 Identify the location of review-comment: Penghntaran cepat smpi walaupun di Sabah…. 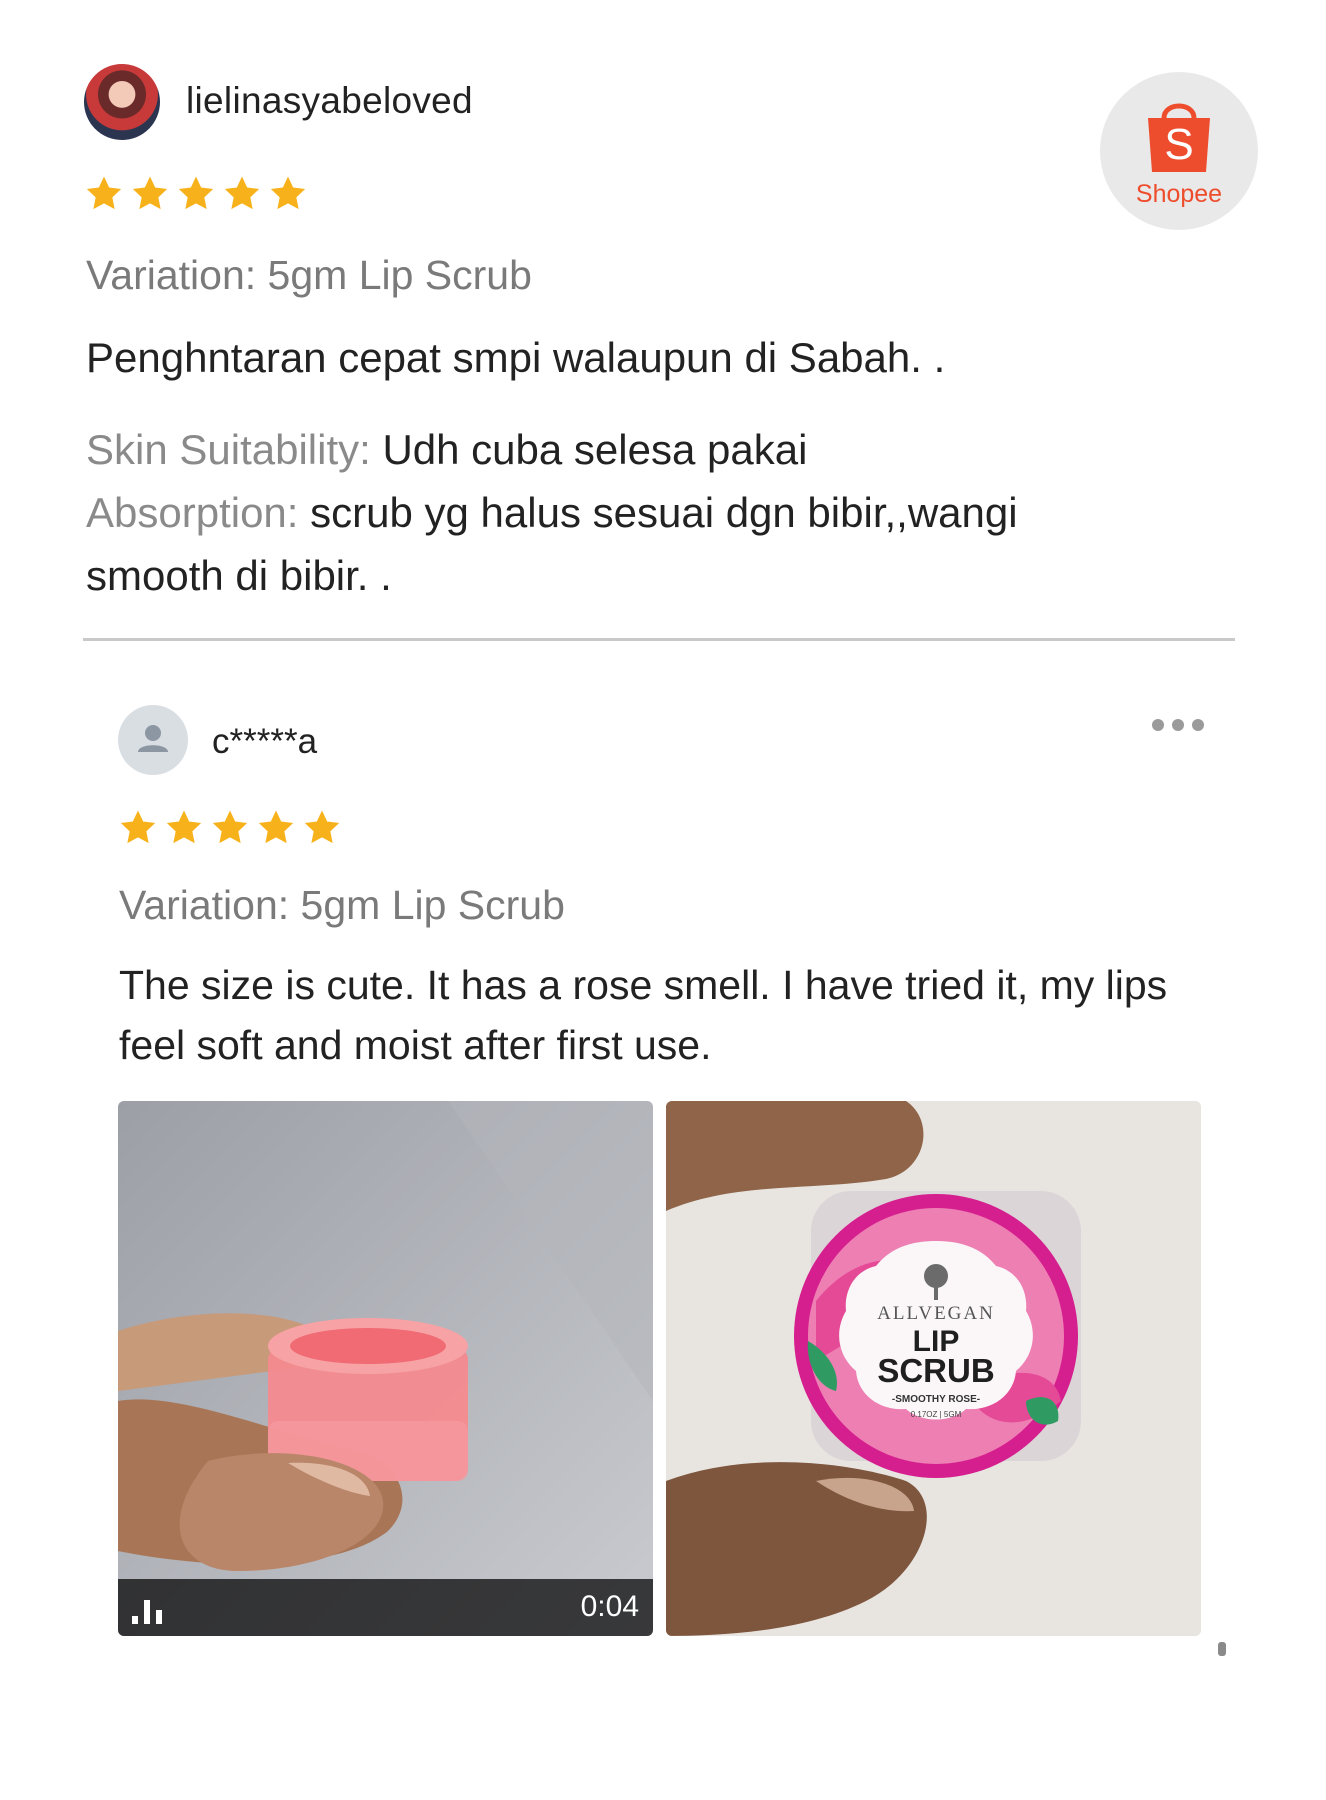
(516, 357).